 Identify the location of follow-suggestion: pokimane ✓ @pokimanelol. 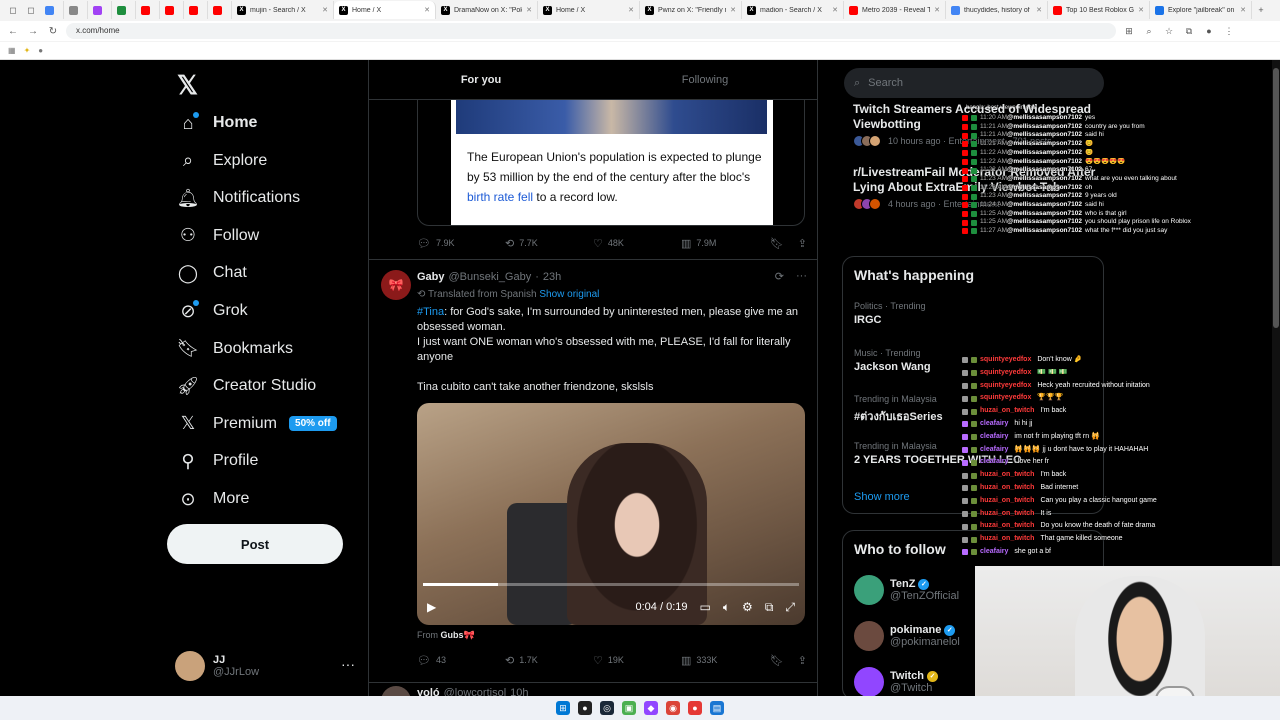
(907, 636).